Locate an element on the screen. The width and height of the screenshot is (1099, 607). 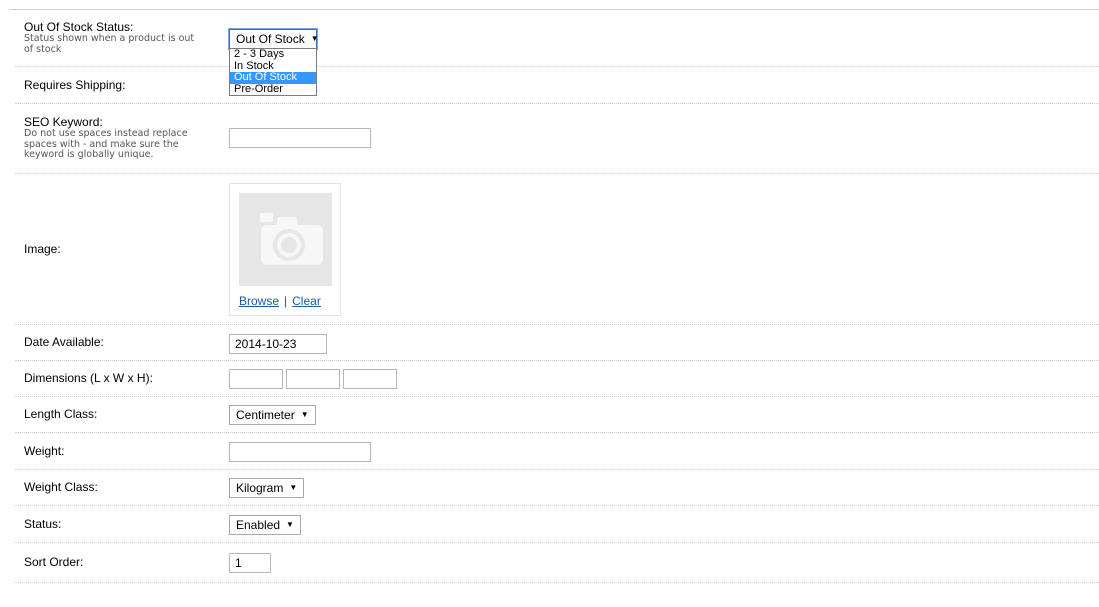
dimension-height-input is located at coordinates (370, 379).